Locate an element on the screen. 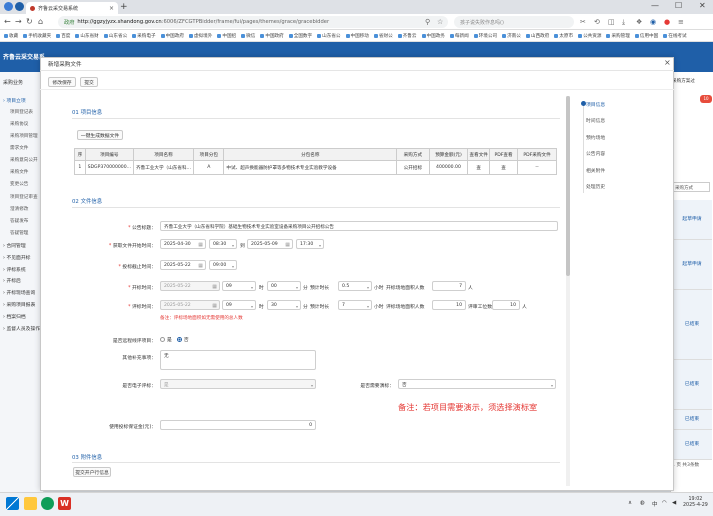  close-window-icon: ✕ is located at coordinates (702, 5).